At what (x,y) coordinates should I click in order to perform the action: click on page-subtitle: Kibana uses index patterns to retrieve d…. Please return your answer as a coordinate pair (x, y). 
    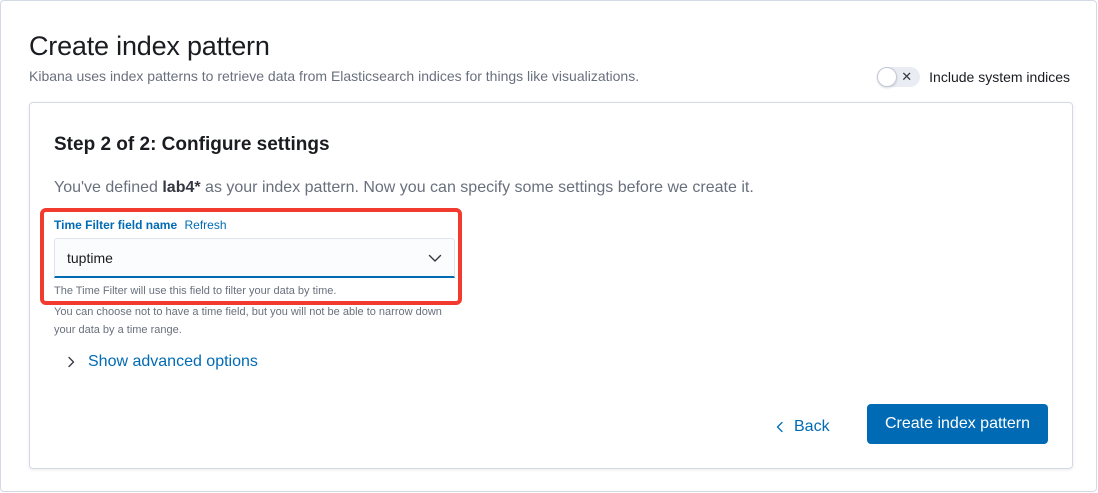
    Looking at the image, I should click on (334, 76).